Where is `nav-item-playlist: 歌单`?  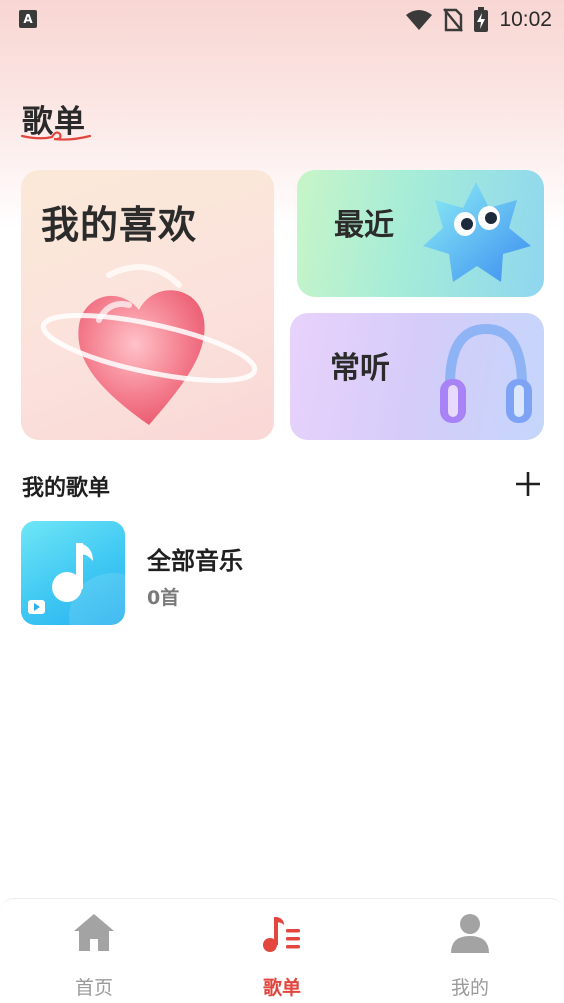
nav-item-playlist: 歌单 is located at coordinates (282, 953).